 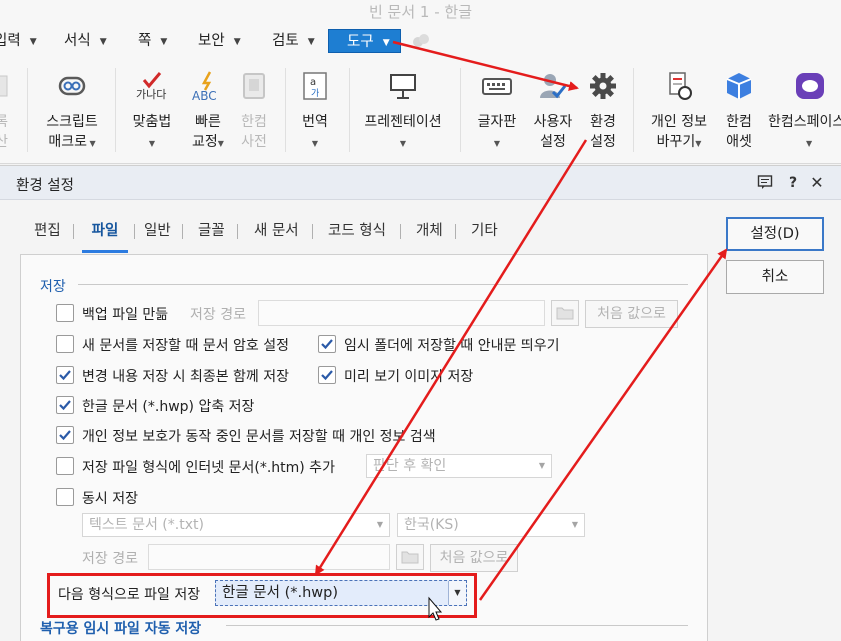 What do you see at coordinates (254, 108) in the screenshot?
I see `ribbon-dictionary-button: 한컴사전` at bounding box center [254, 108].